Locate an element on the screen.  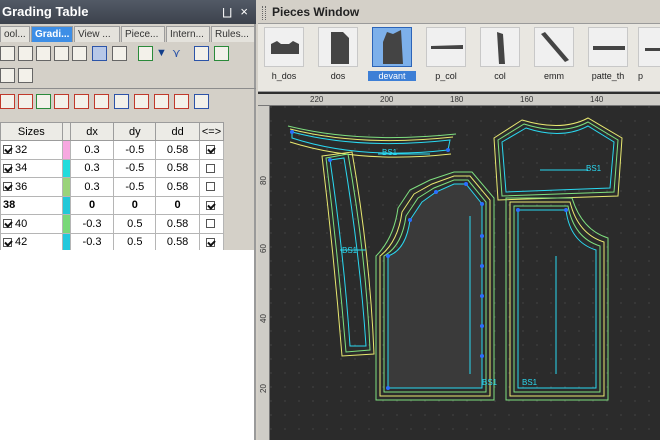
grade-y-icon is located at coordinates (61, 53).